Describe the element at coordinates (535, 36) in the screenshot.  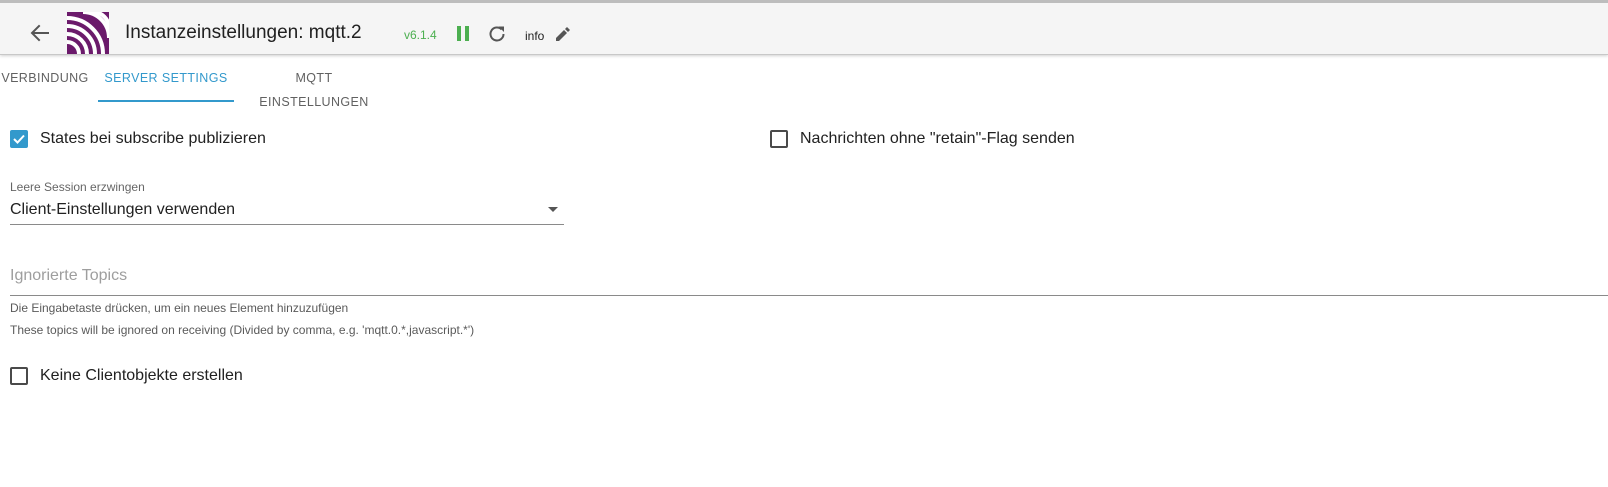
I see `loglevel-label: info` at that location.